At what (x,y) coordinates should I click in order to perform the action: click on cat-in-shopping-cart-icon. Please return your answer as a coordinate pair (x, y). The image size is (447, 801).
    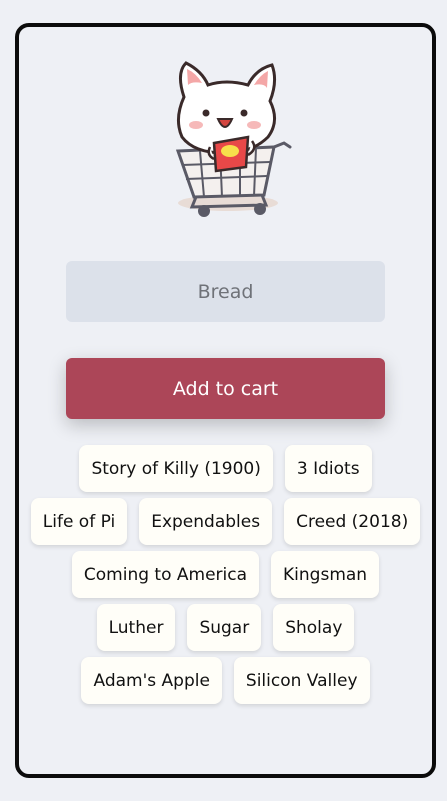
    Looking at the image, I should click on (226, 140).